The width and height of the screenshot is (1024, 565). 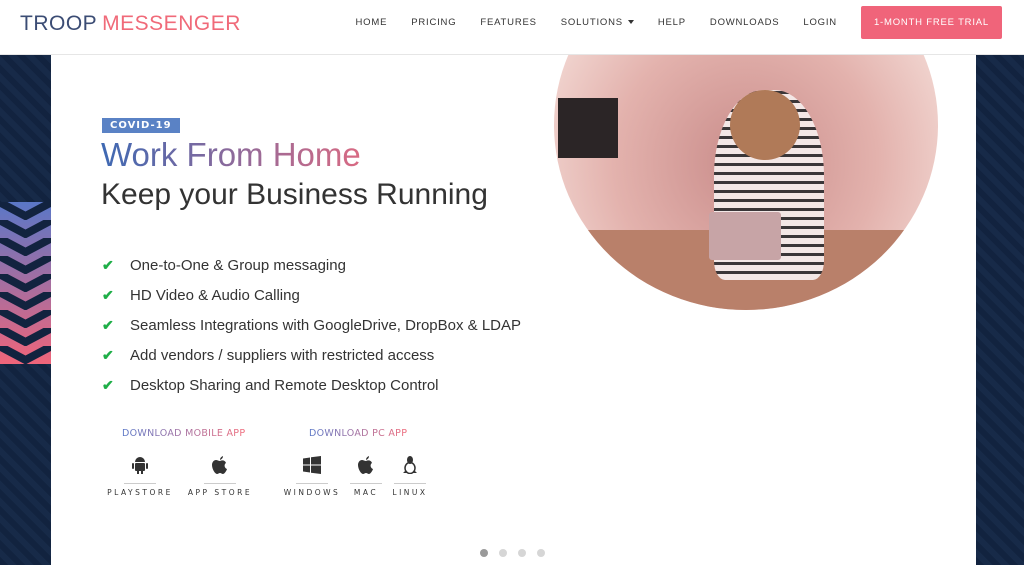 I want to click on nav-downloads: DOWNLOADS, so click(x=744, y=22).